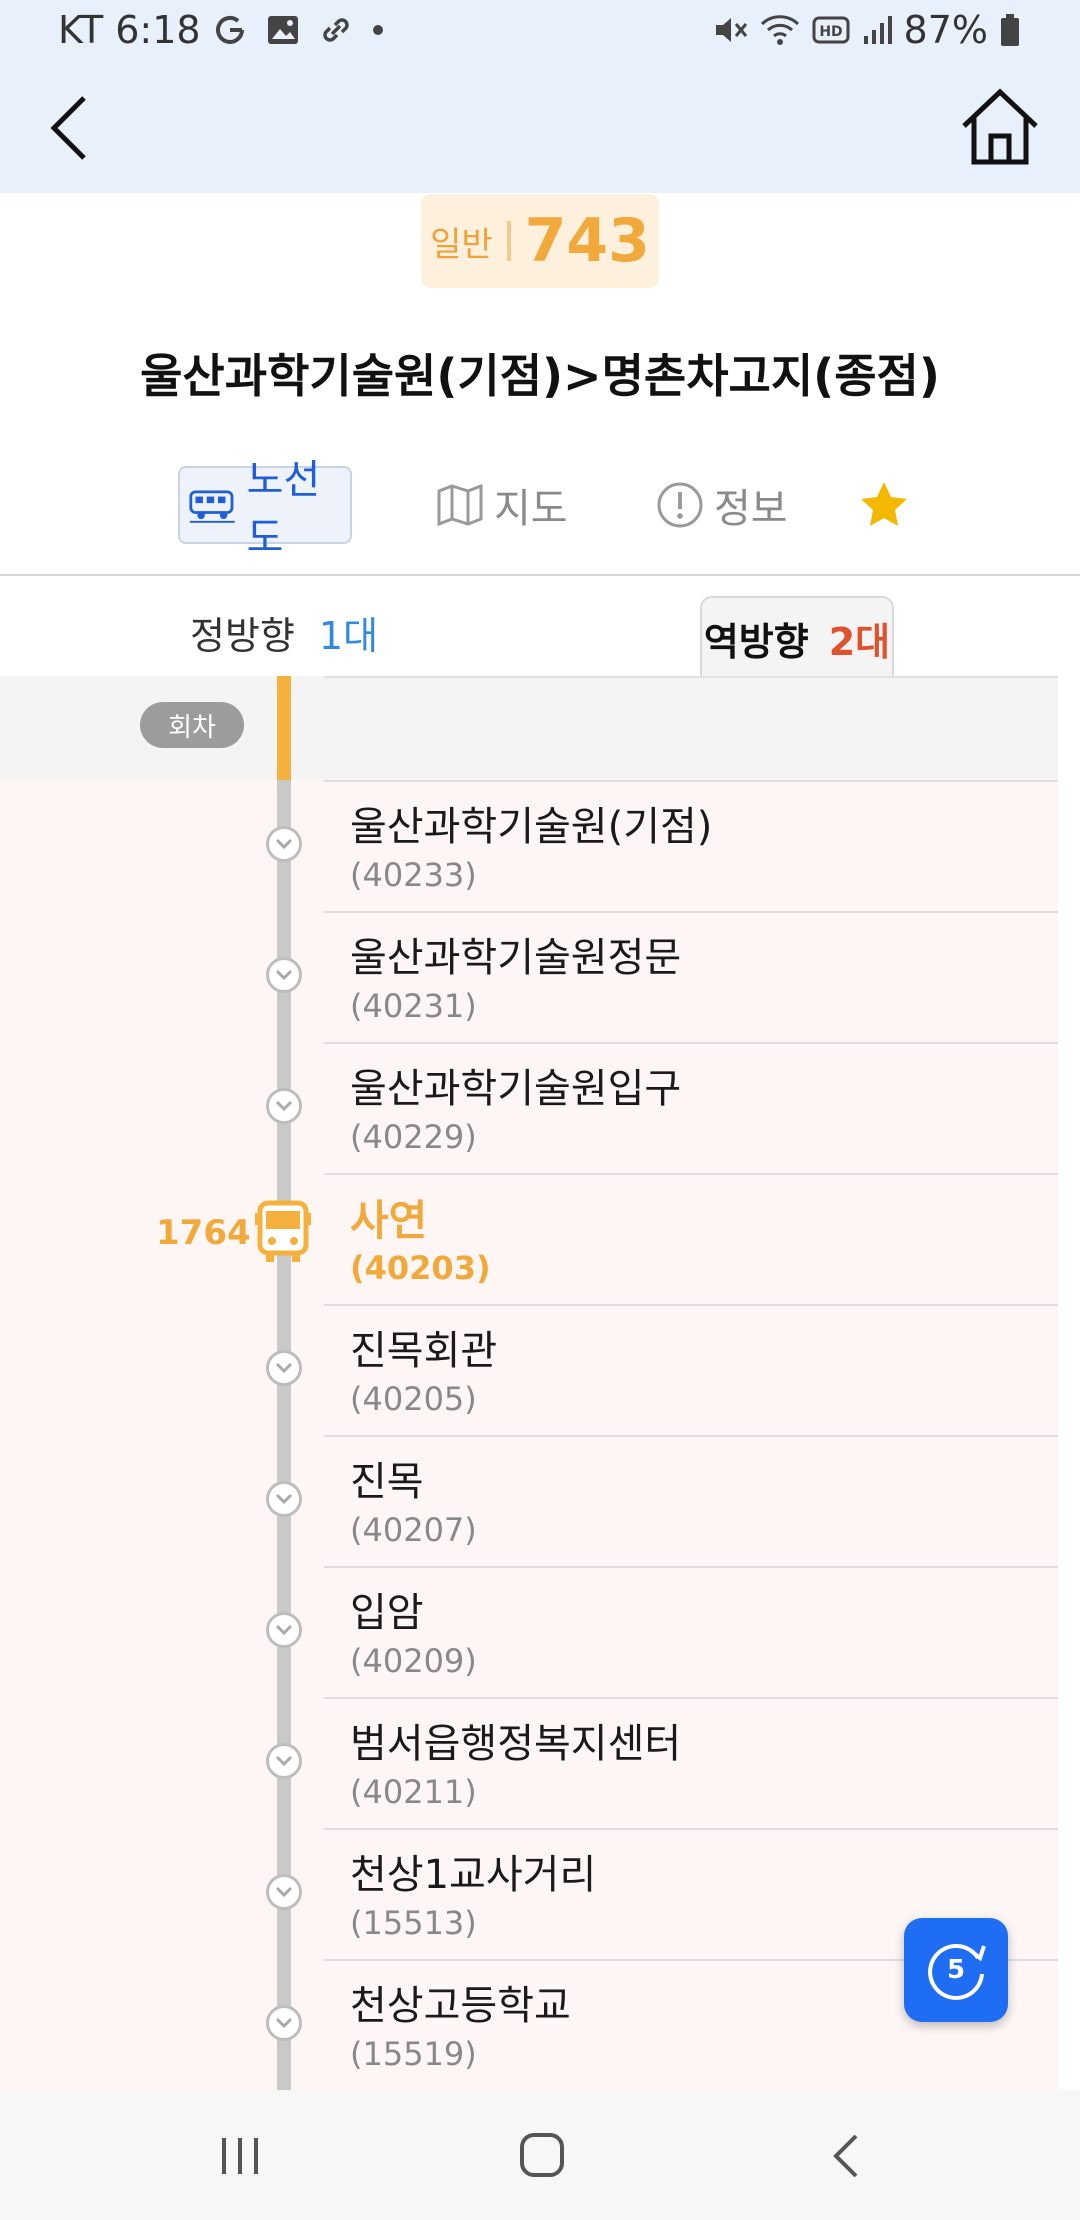 This screenshot has width=1080, height=2220. What do you see at coordinates (460, 505) in the screenshot?
I see `map-icon` at bounding box center [460, 505].